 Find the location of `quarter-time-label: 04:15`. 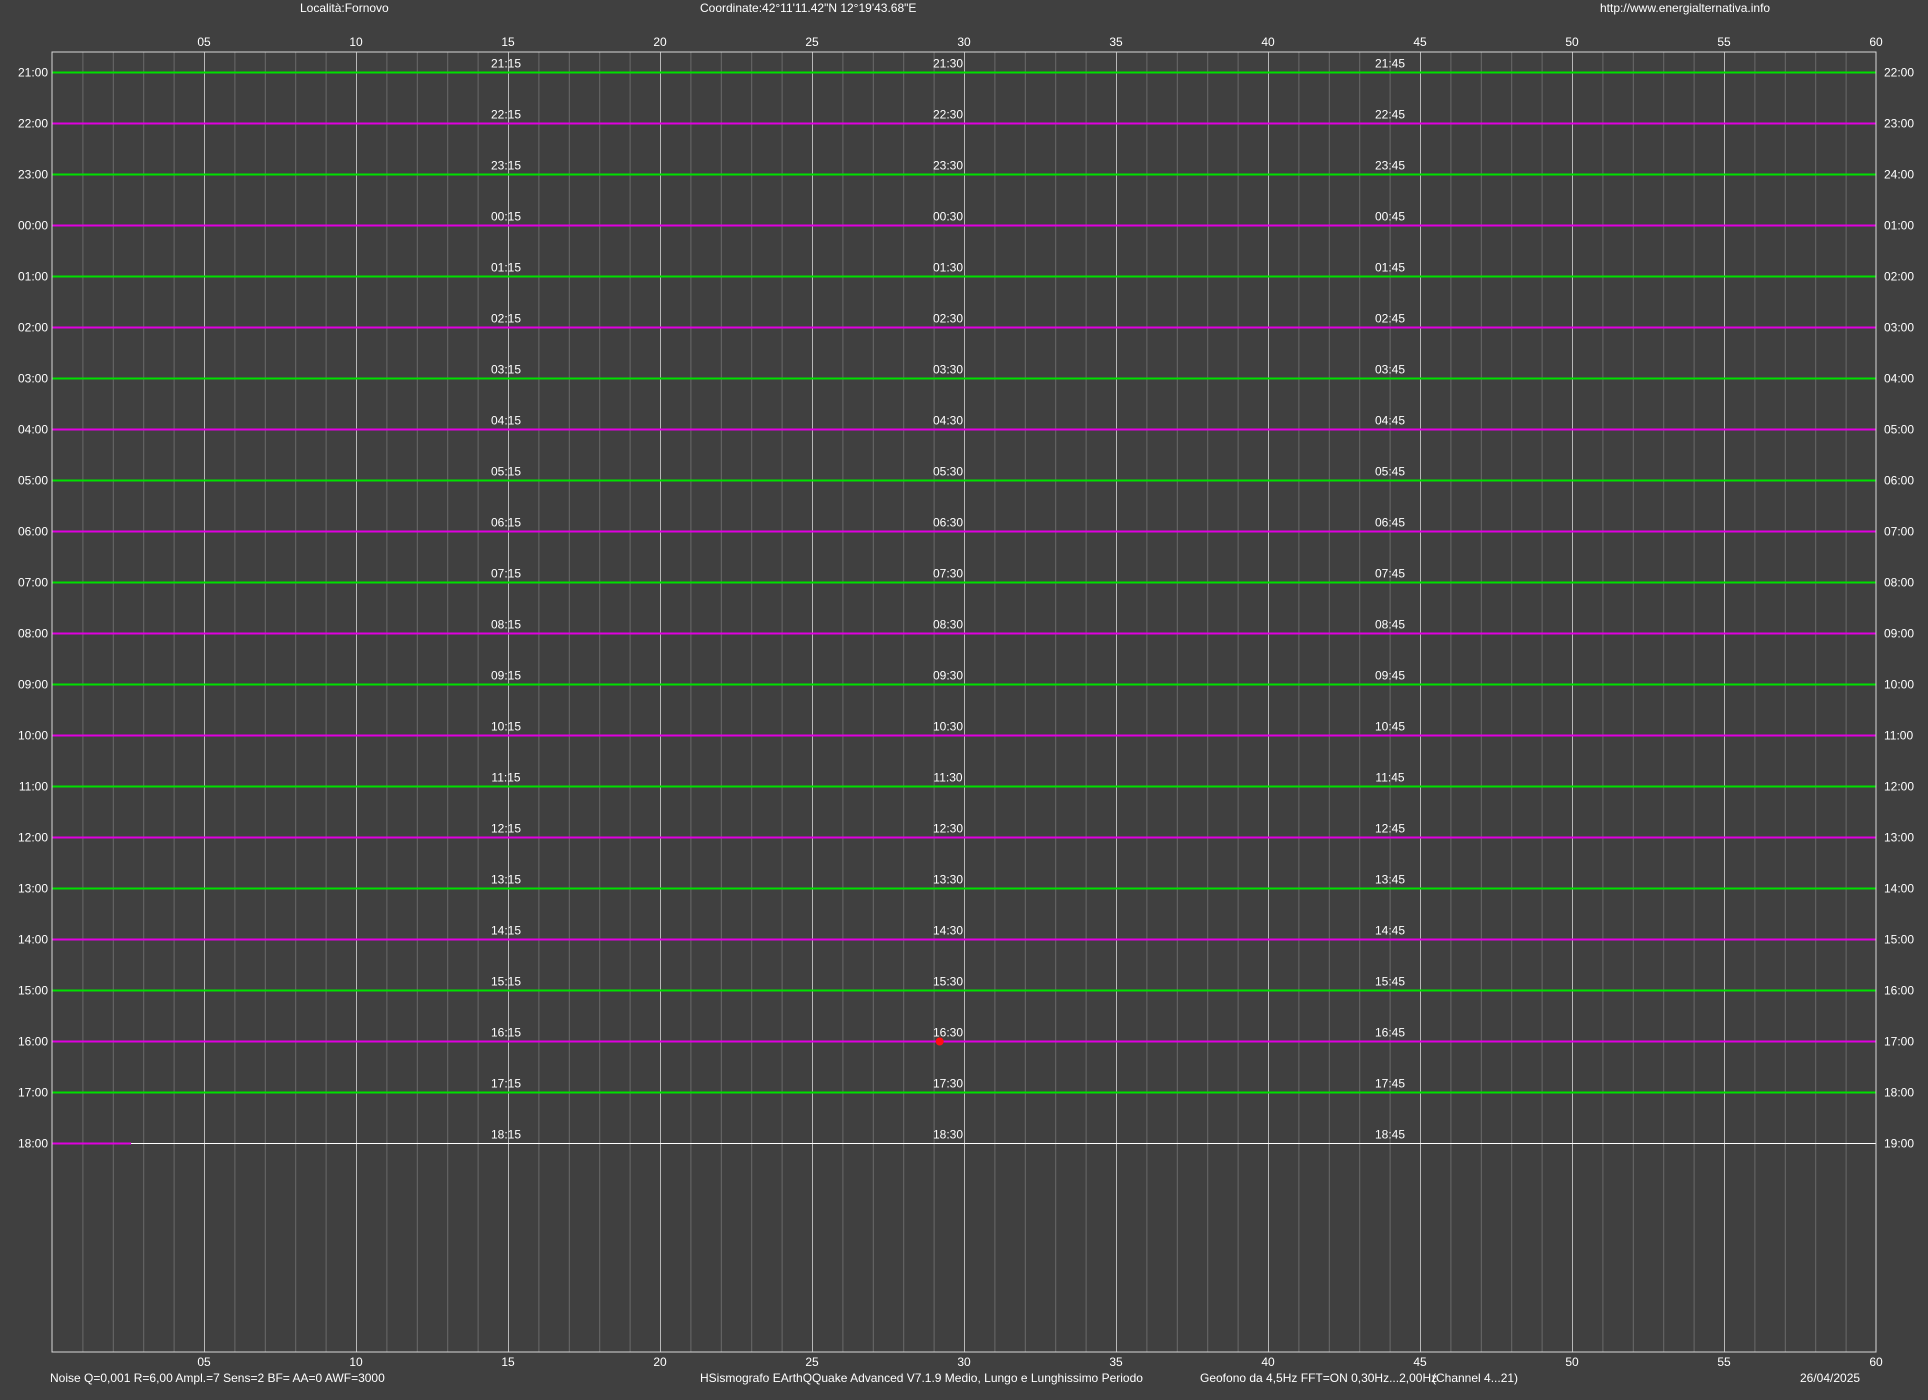

quarter-time-label: 04:15 is located at coordinates (506, 421).